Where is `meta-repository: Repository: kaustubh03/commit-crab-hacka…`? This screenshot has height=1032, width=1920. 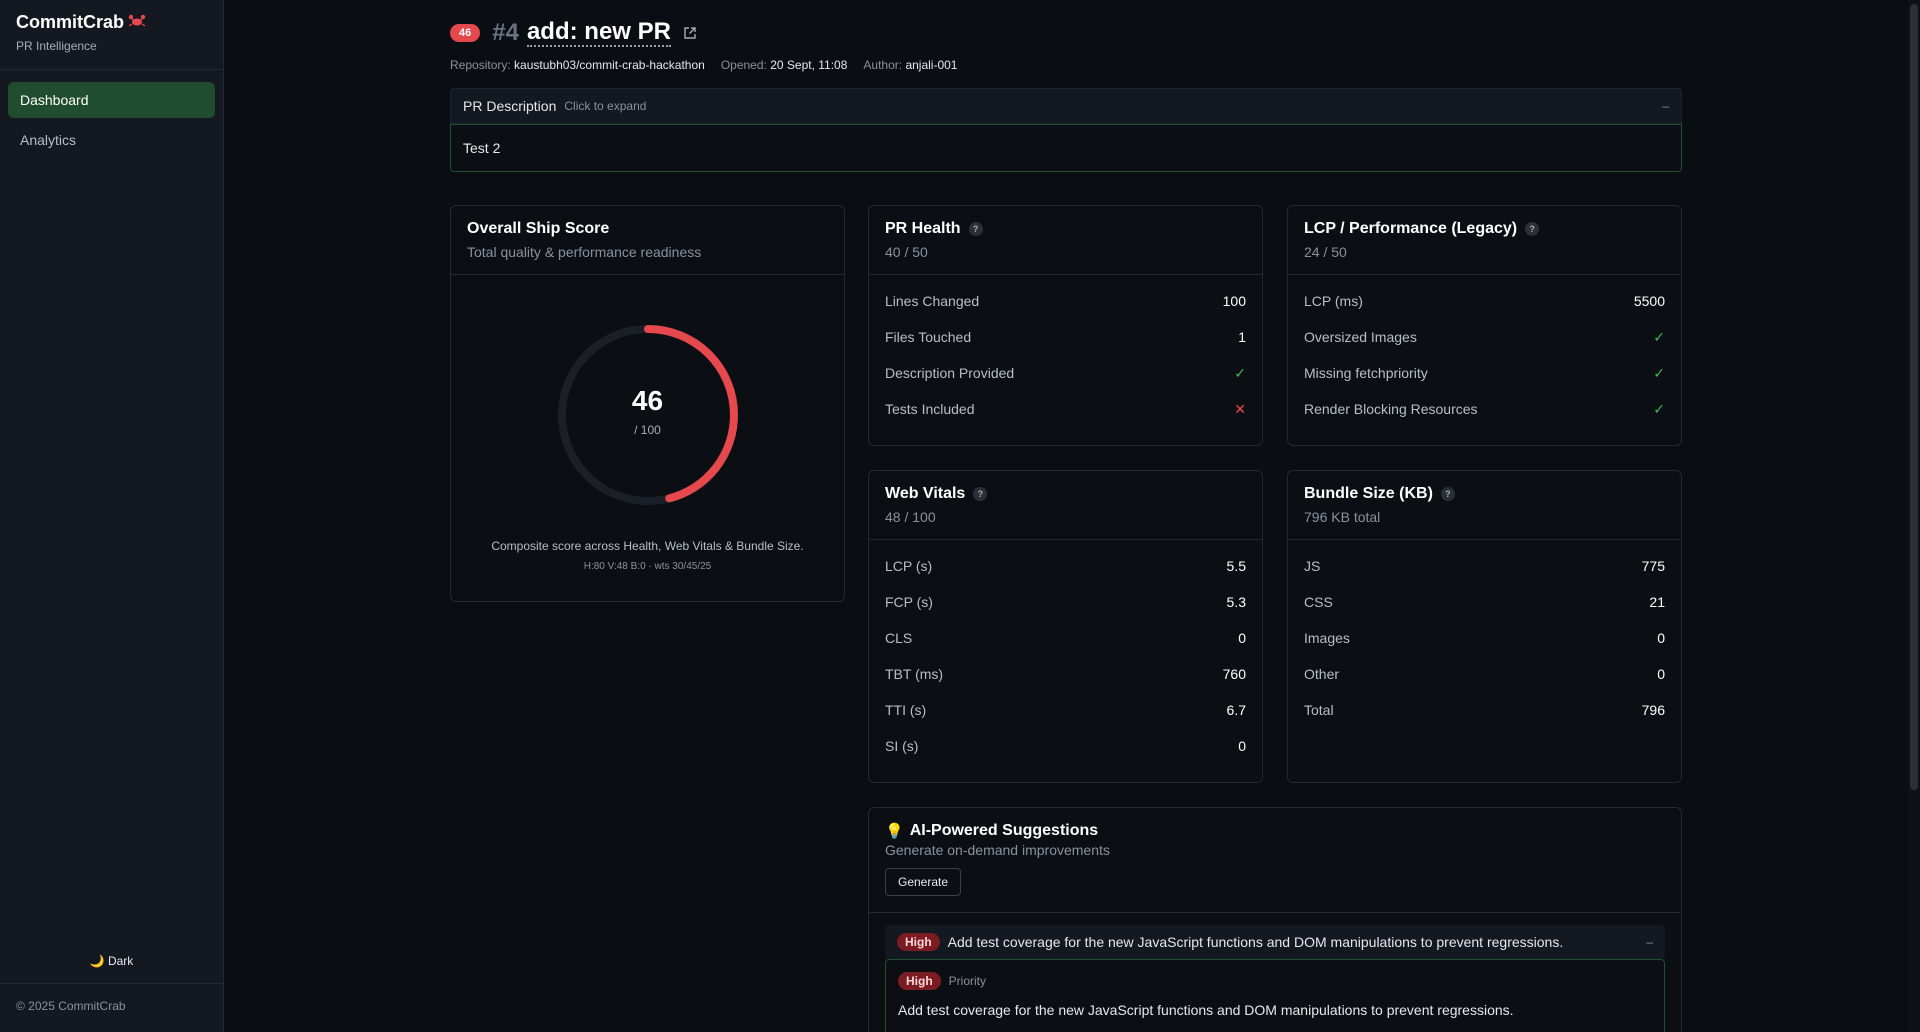 meta-repository: Repository: kaustubh03/commit-crab-hacka… is located at coordinates (577, 65).